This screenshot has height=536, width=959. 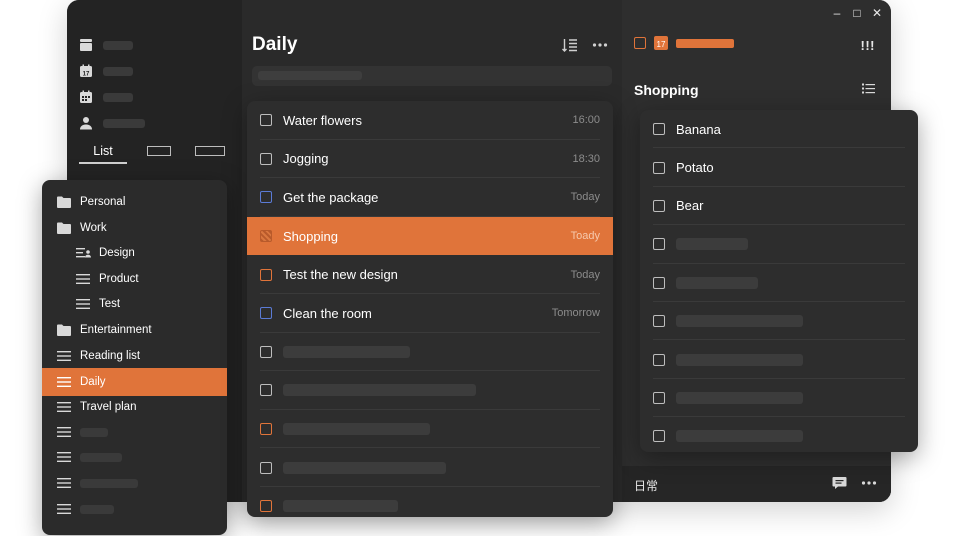 I want to click on list-item-test: Test, so click(x=134, y=304).